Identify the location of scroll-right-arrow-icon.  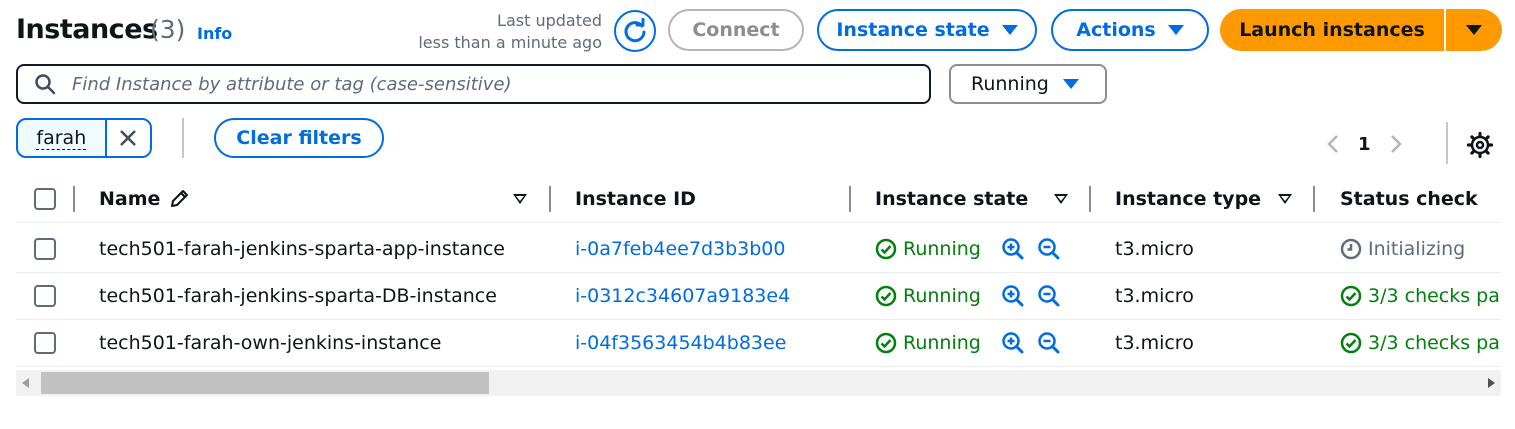
(1491, 383).